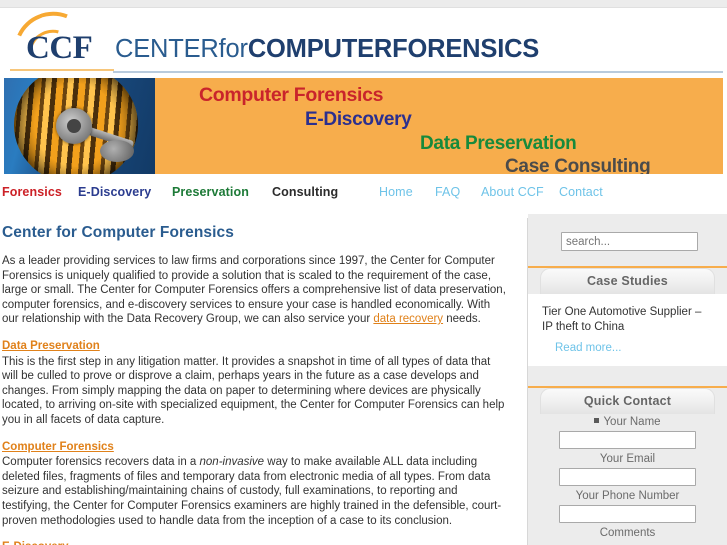 This screenshot has height=545, width=727. I want to click on nav-item-faq: FAQ, so click(447, 192).